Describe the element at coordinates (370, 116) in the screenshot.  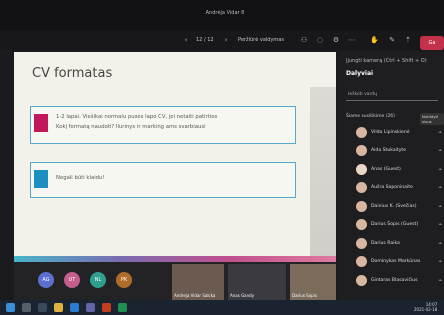
I see `participants-section-header: Šiame susitikime (26)` at that location.